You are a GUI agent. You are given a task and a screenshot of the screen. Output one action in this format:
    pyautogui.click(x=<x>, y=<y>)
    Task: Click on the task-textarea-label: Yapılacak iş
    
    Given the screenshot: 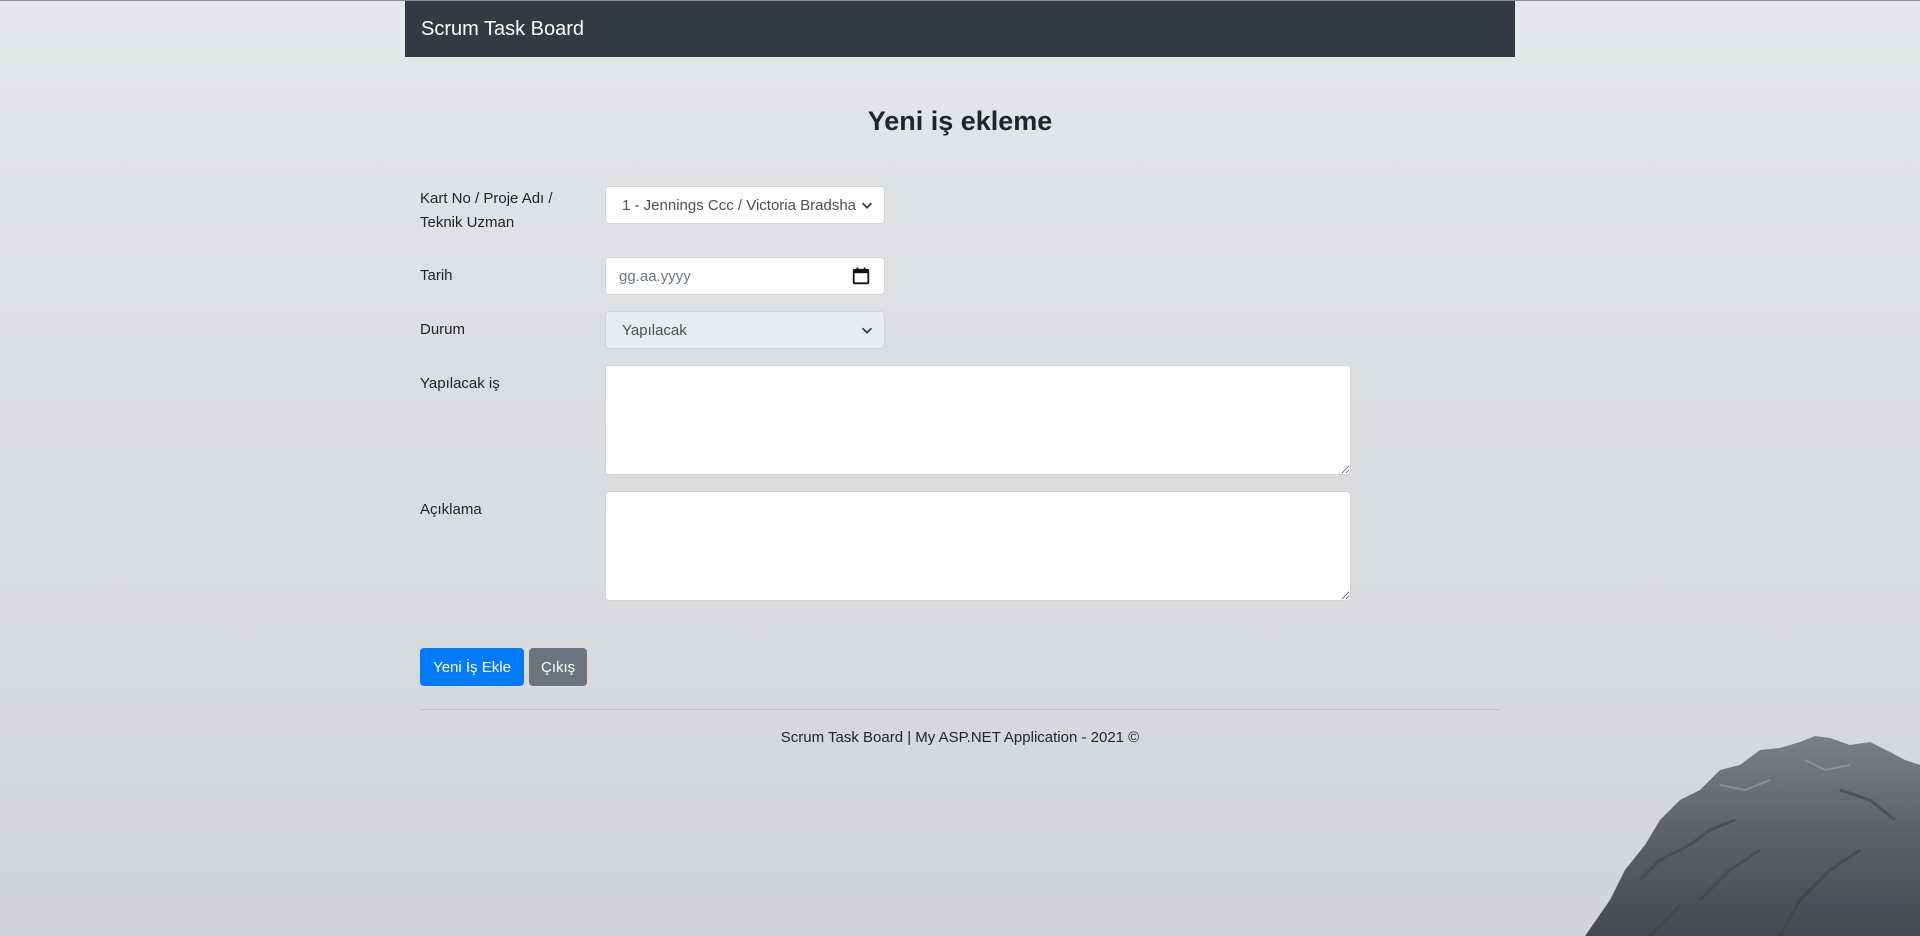 What is the action you would take?
    pyautogui.click(x=460, y=383)
    